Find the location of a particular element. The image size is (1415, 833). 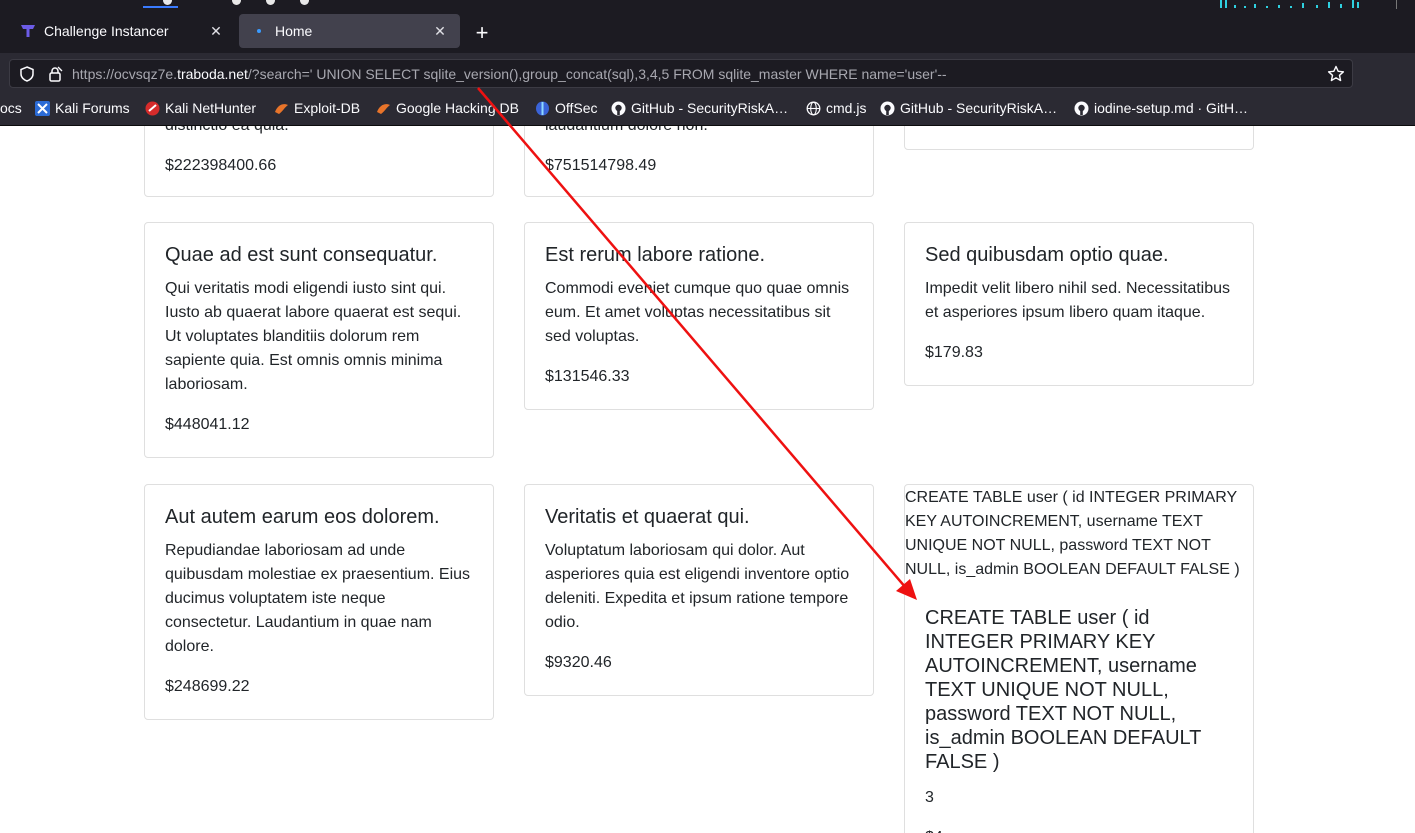

traboda-logo-icon is located at coordinates (28, 31).